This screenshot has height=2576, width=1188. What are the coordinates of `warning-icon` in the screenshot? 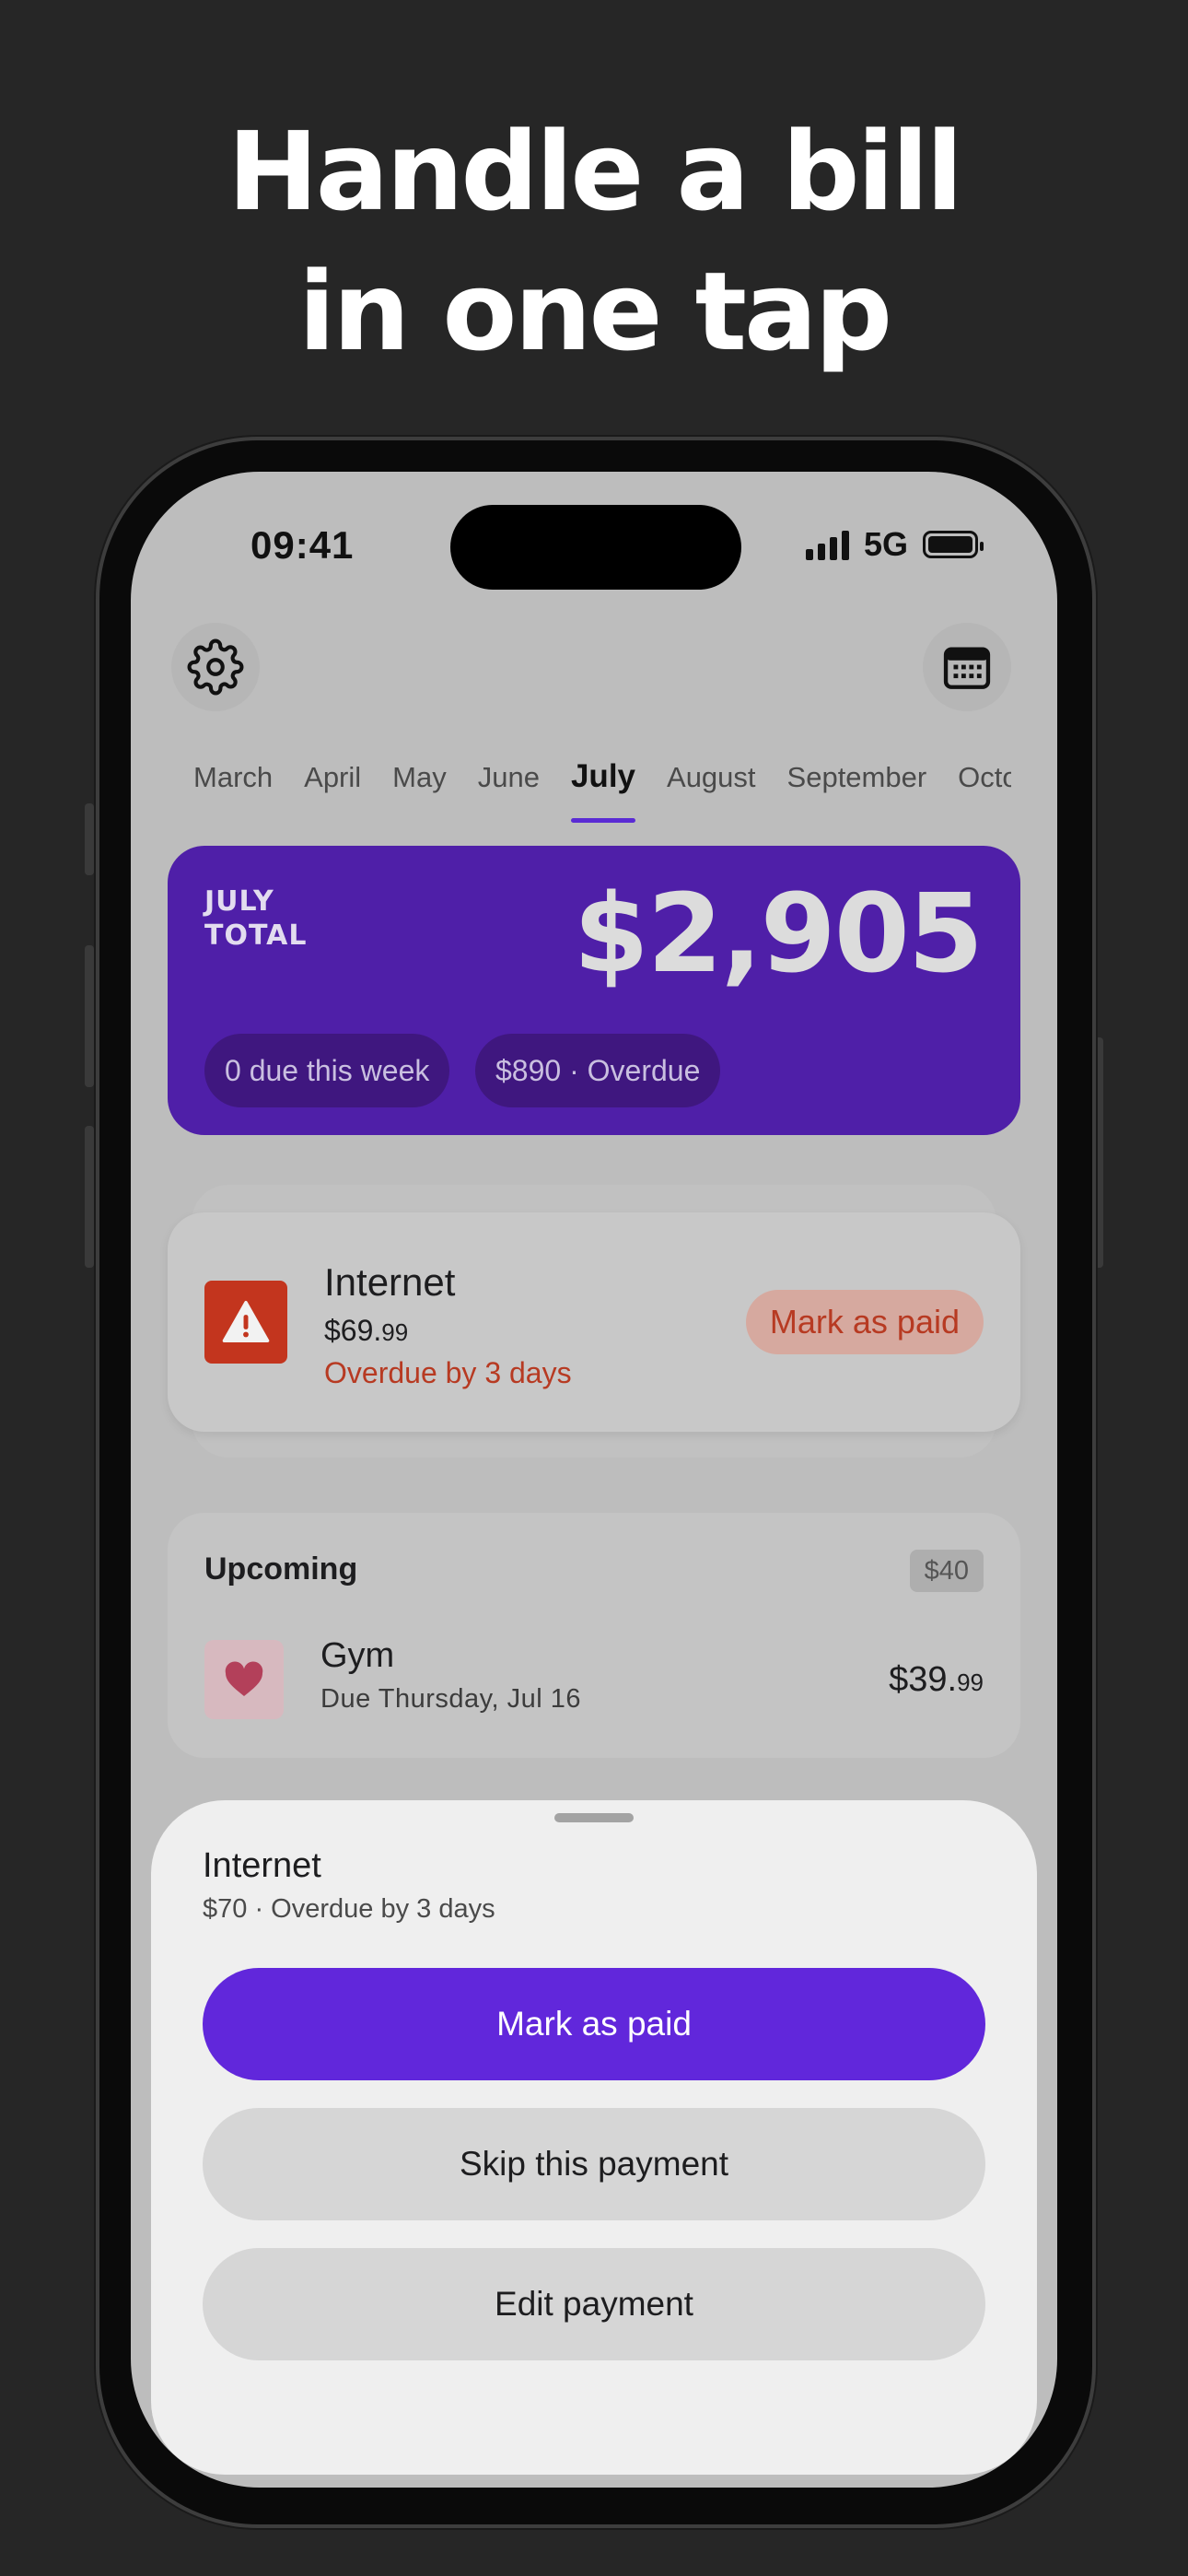 It's located at (246, 1321).